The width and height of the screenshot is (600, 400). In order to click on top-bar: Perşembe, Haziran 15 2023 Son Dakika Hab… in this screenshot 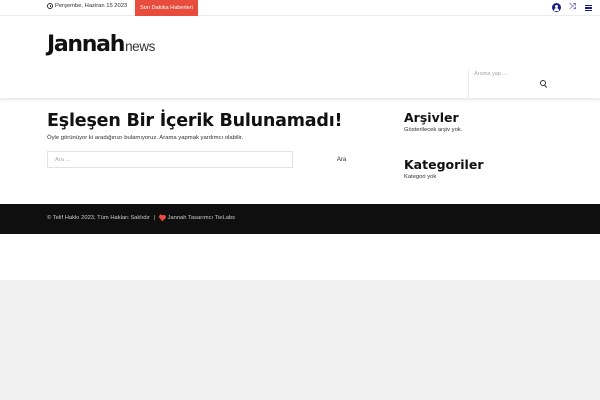, I will do `click(300, 8)`.